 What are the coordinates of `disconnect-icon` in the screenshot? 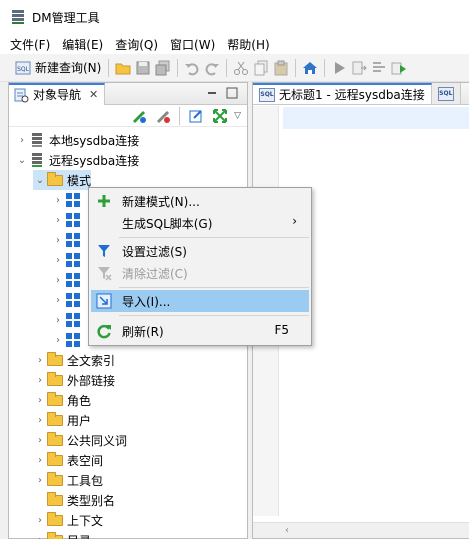 It's located at (163, 116).